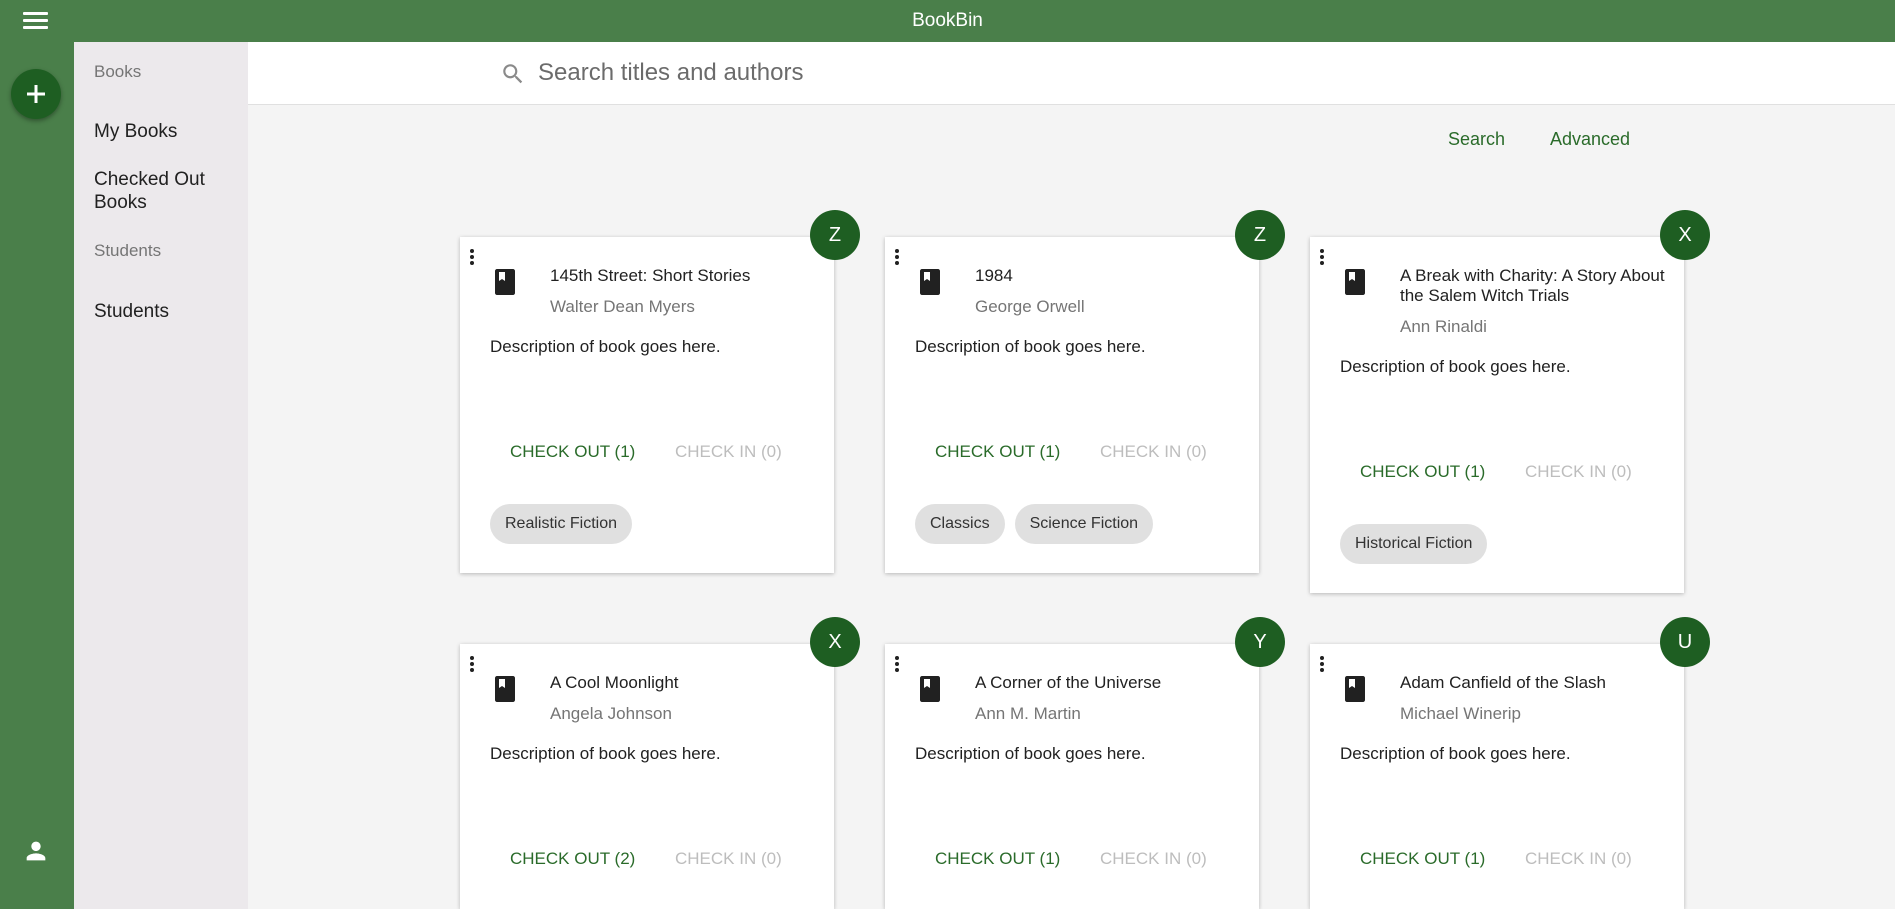 The height and width of the screenshot is (909, 1895). I want to click on book-author: Angela Johnson, so click(611, 713).